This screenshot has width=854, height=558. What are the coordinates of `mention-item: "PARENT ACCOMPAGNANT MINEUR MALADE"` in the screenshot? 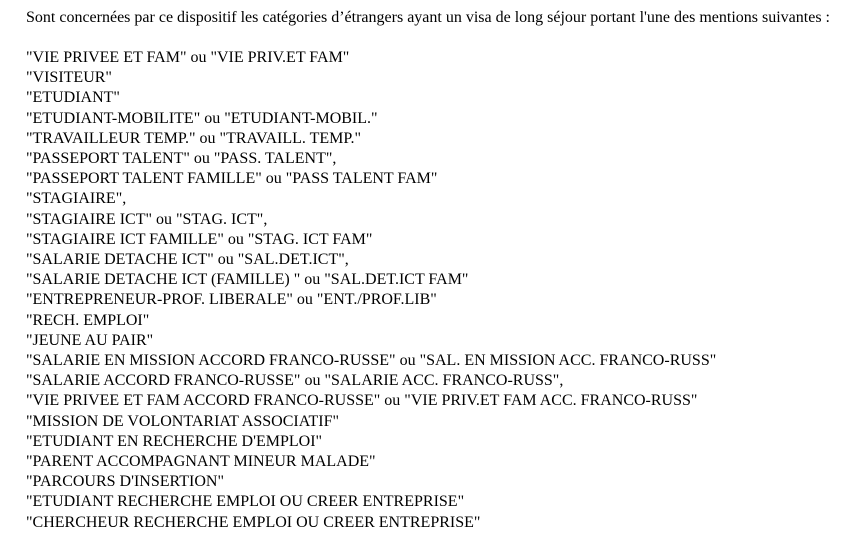 It's located at (201, 462).